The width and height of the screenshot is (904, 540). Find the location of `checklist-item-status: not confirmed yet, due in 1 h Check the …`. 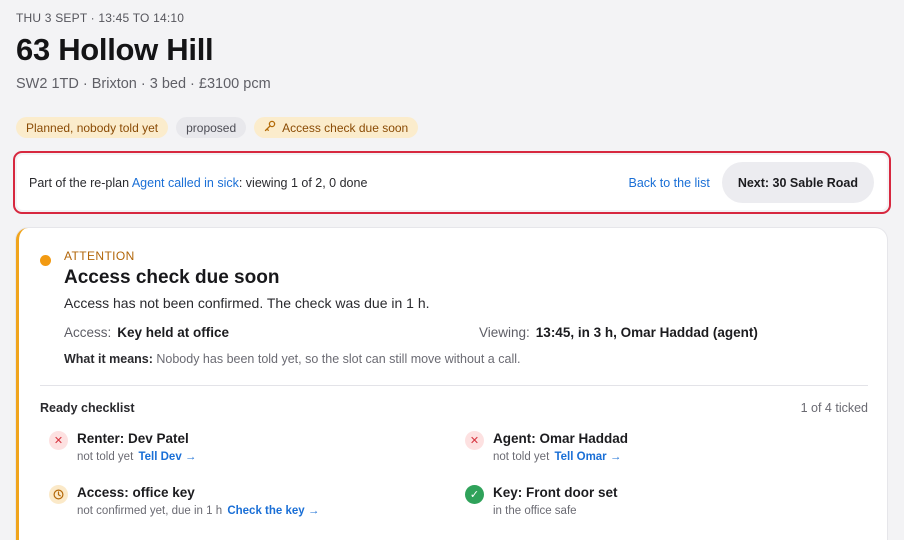

checklist-item-status: not confirmed yet, due in 1 h Check the … is located at coordinates (198, 511).